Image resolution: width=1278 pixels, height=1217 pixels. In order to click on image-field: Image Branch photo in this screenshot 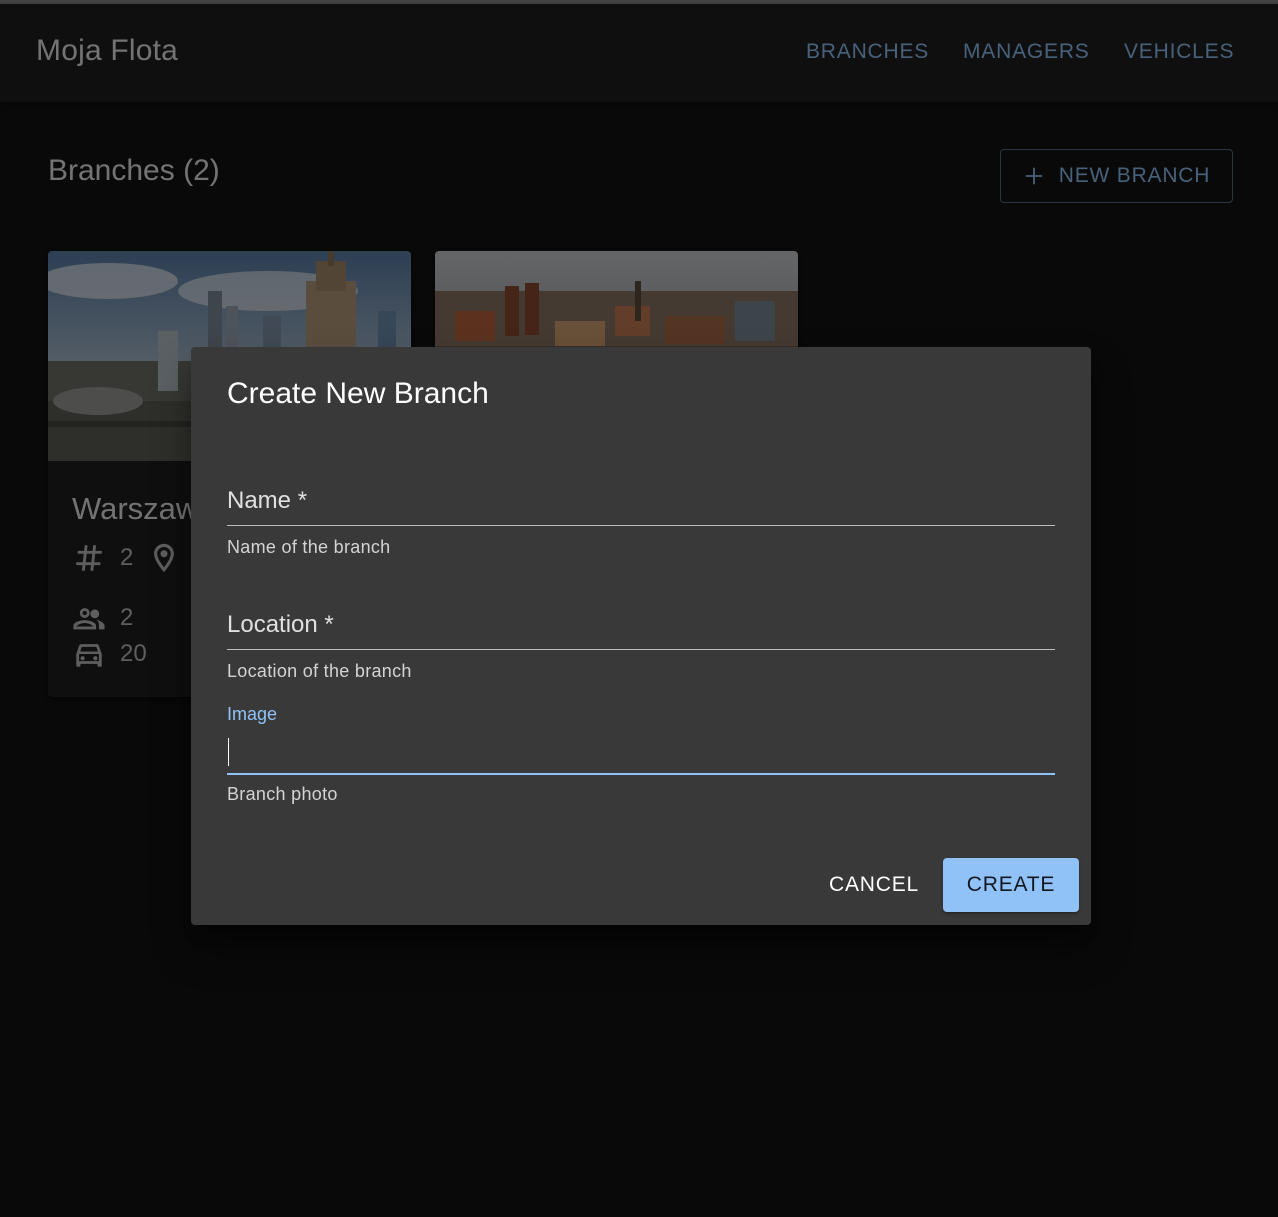, I will do `click(641, 759)`.